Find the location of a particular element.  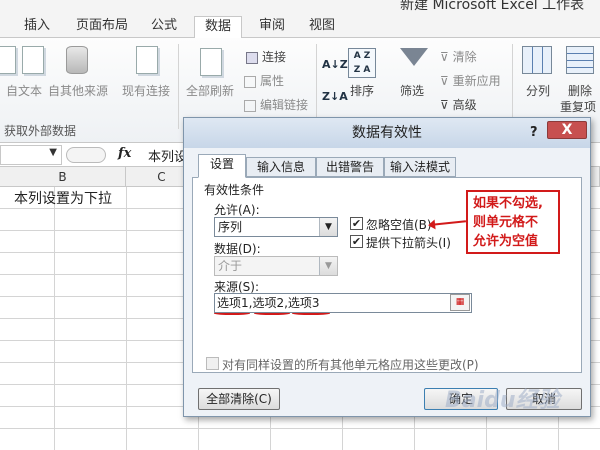

edit-links-label: 编辑链接 is located at coordinates (284, 105).